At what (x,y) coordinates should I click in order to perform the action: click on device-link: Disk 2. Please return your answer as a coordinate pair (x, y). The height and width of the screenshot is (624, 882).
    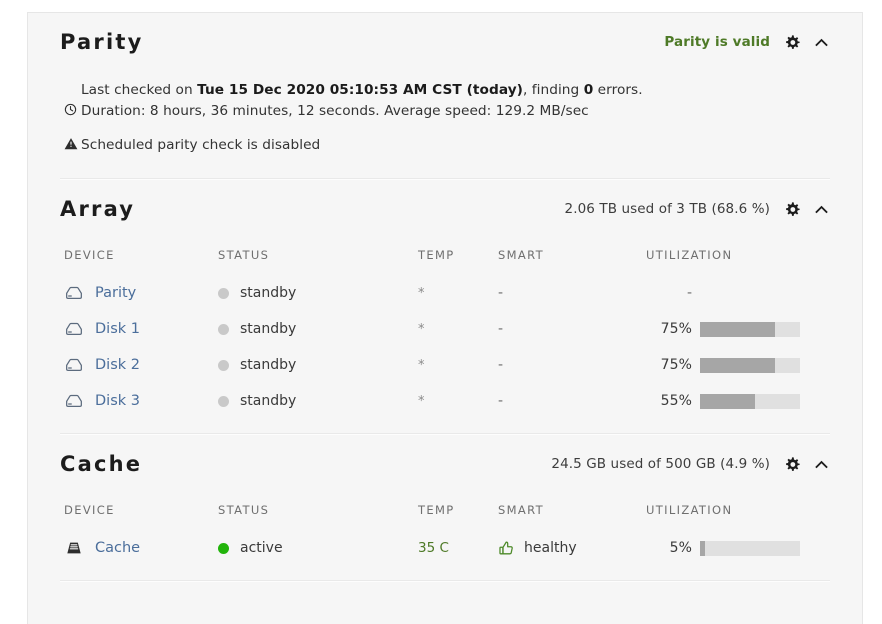
    Looking at the image, I should click on (117, 365).